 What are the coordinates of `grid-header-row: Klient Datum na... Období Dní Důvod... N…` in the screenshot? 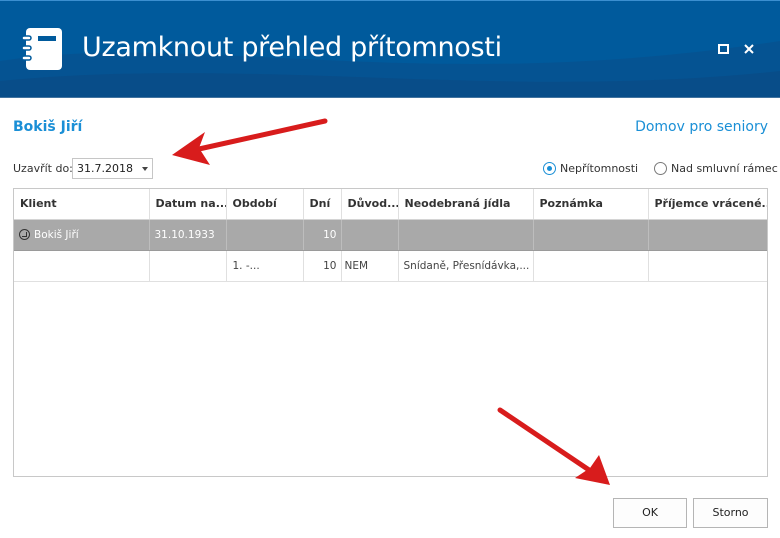 It's located at (390, 204).